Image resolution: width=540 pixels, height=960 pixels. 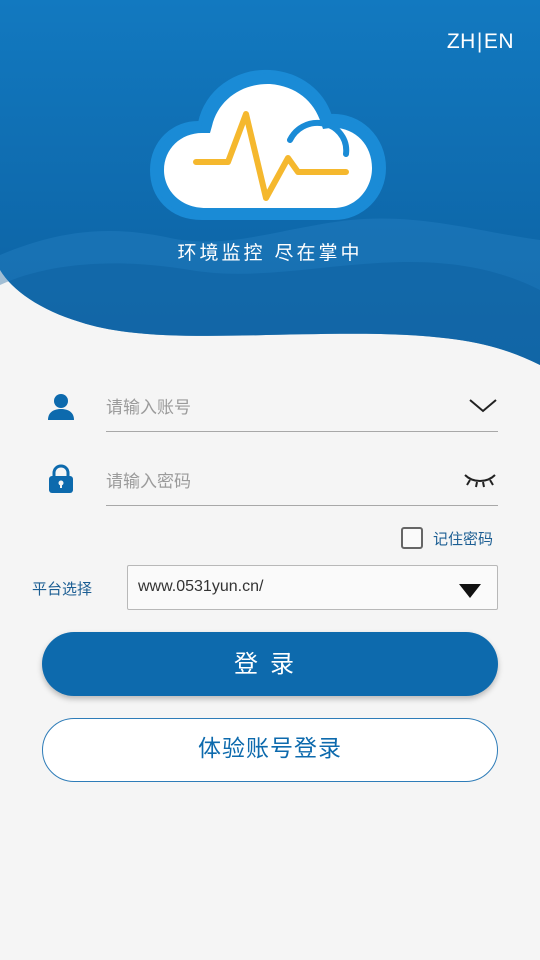 I want to click on platform-select: www.0531yun.cn/, so click(x=312, y=587).